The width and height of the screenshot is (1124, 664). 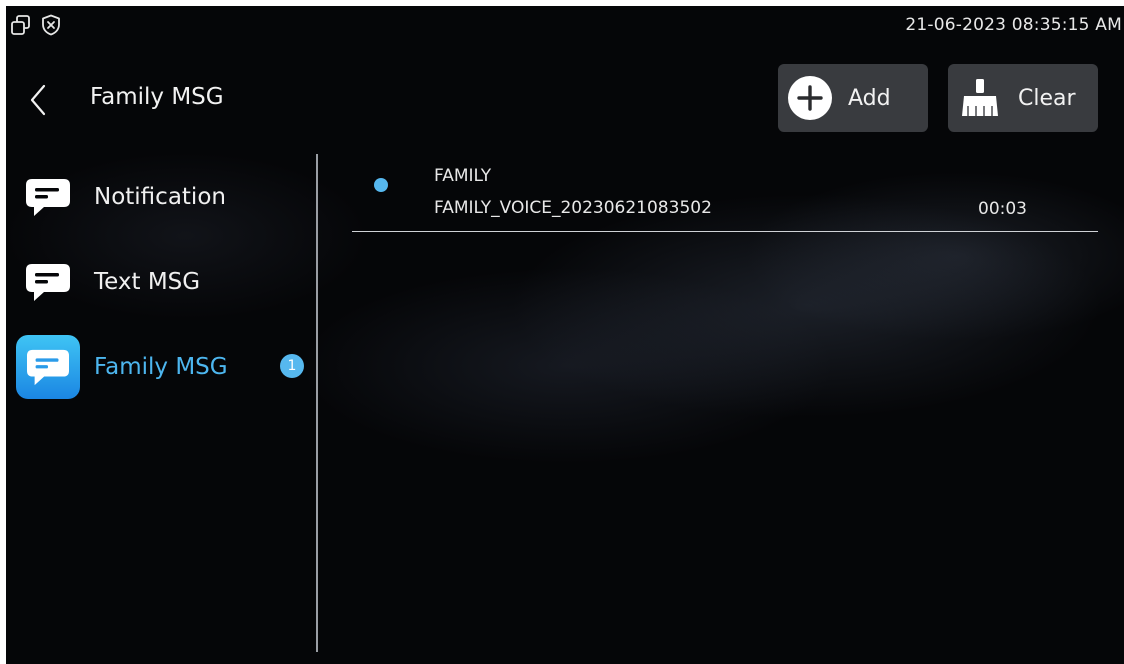 What do you see at coordinates (38, 100) in the screenshot?
I see `back-arrow-icon` at bounding box center [38, 100].